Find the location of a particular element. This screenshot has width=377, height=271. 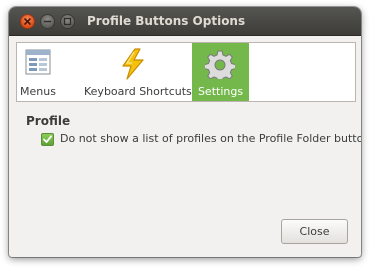

window-maximize-button is located at coordinates (67, 21).